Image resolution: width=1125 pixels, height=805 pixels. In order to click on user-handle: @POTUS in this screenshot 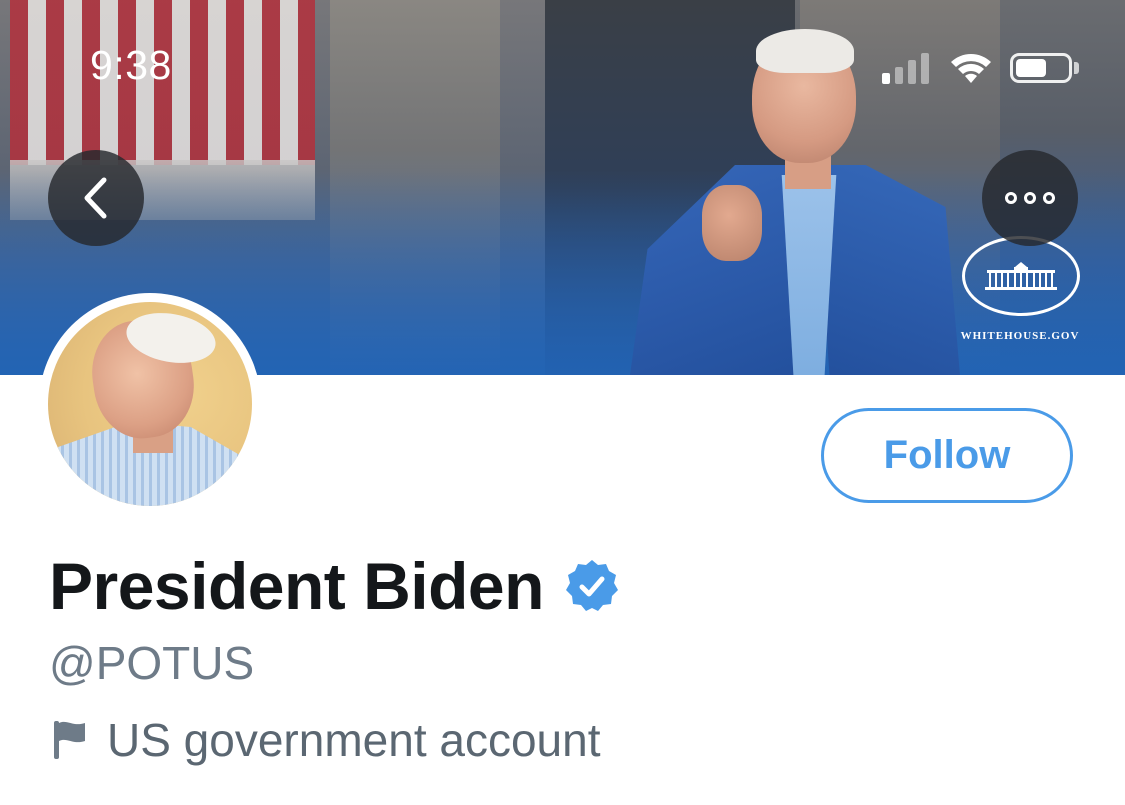, I will do `click(152, 663)`.